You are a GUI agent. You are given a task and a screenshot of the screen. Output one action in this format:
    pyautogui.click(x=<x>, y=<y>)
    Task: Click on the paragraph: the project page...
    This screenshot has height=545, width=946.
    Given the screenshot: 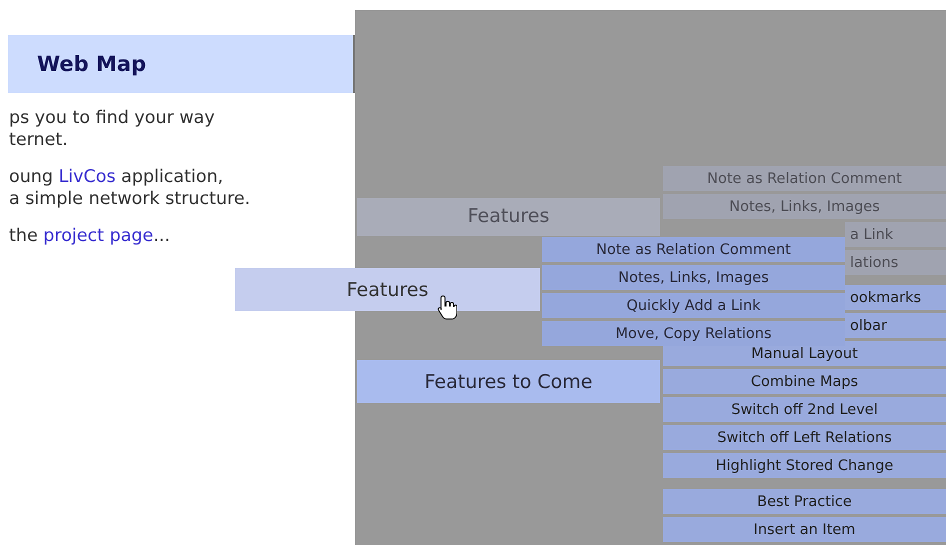 What is the action you would take?
    pyautogui.click(x=90, y=236)
    